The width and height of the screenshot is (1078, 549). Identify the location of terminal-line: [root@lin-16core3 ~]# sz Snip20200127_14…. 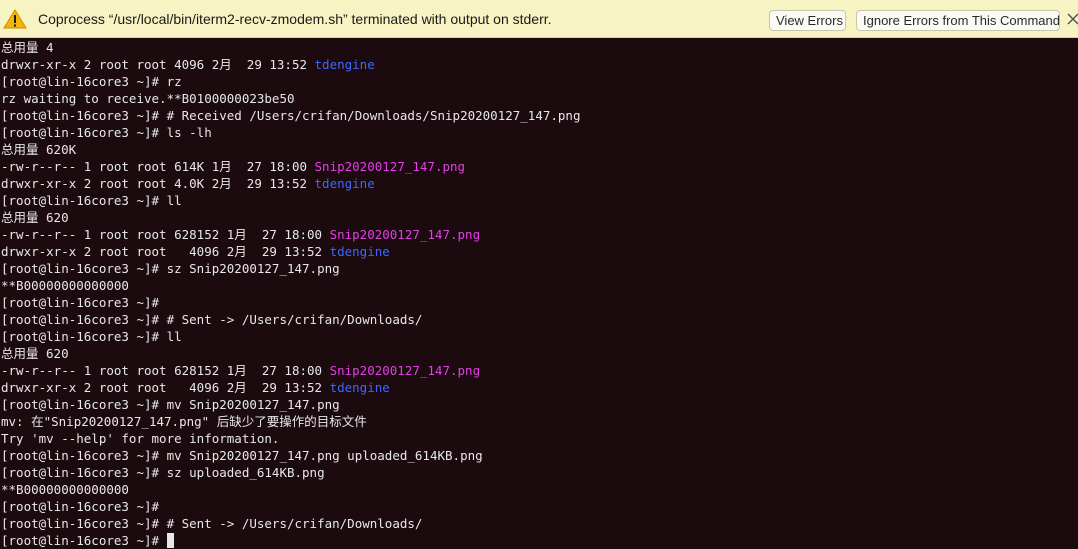
(170, 268).